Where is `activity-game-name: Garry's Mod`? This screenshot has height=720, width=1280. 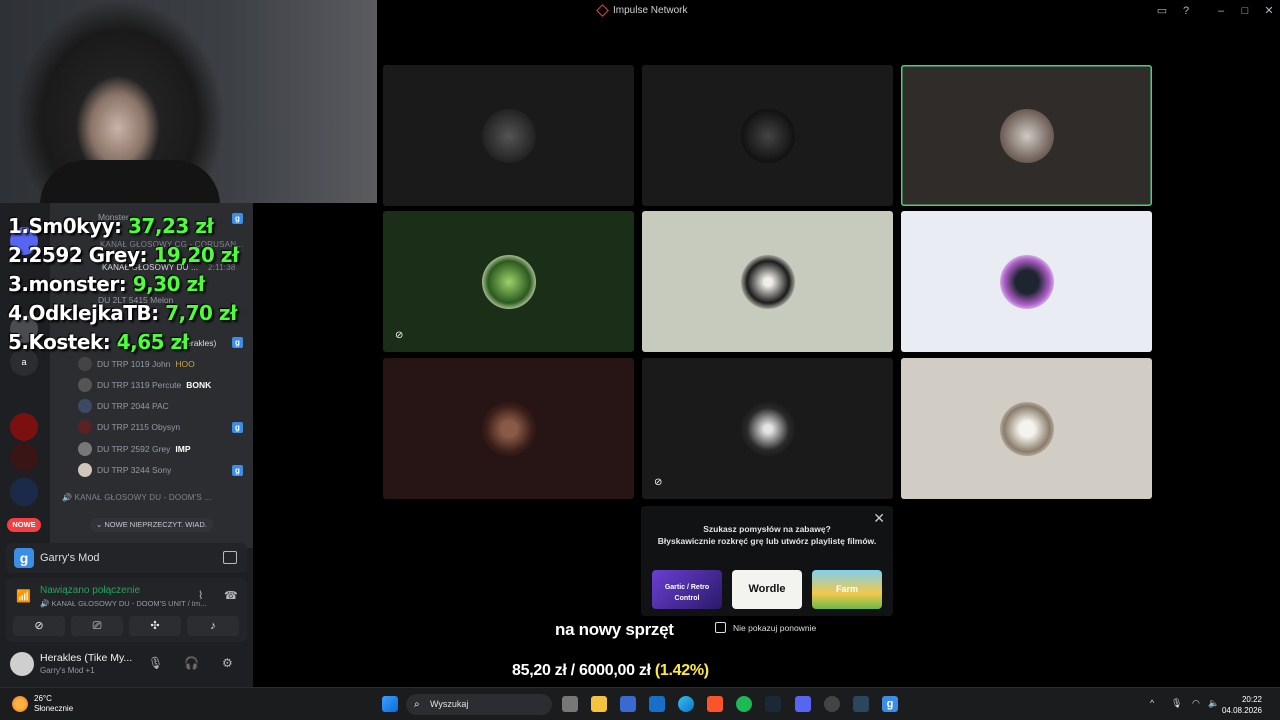
activity-game-name: Garry's Mod is located at coordinates (70, 558).